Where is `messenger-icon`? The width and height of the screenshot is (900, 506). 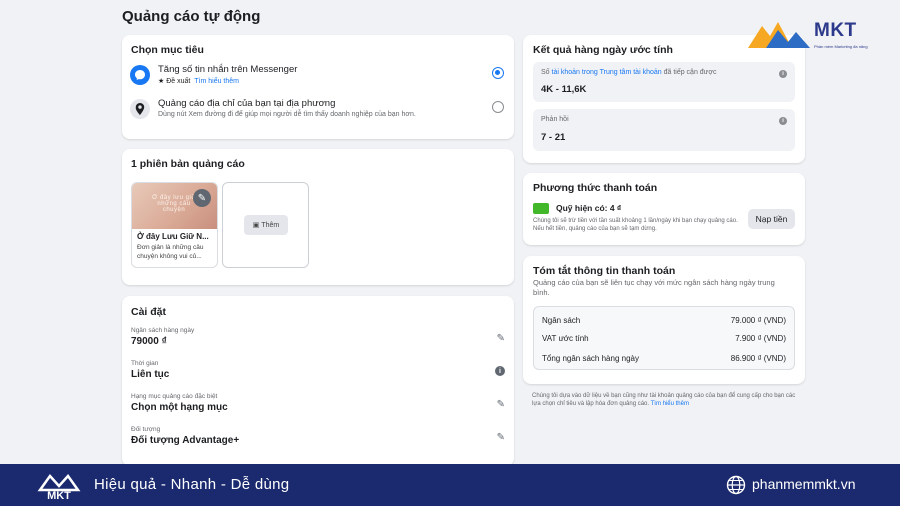 messenger-icon is located at coordinates (140, 75).